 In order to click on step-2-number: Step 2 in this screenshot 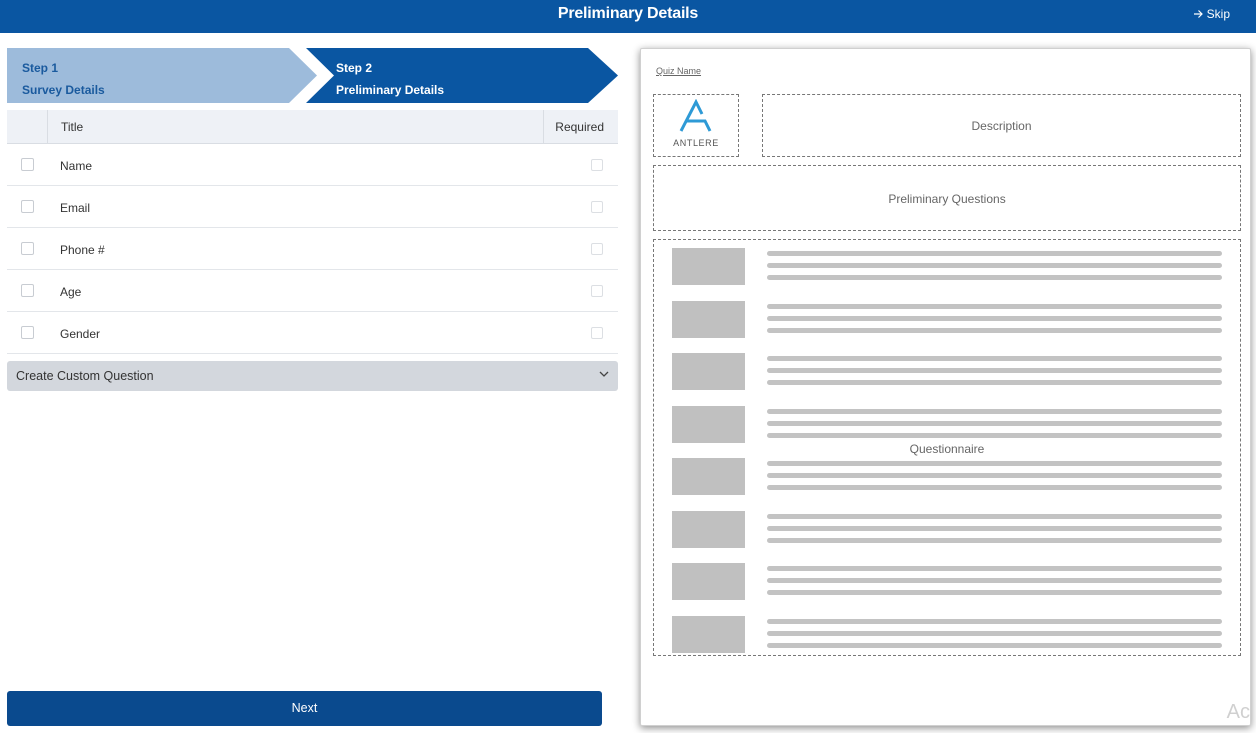, I will do `click(354, 68)`.